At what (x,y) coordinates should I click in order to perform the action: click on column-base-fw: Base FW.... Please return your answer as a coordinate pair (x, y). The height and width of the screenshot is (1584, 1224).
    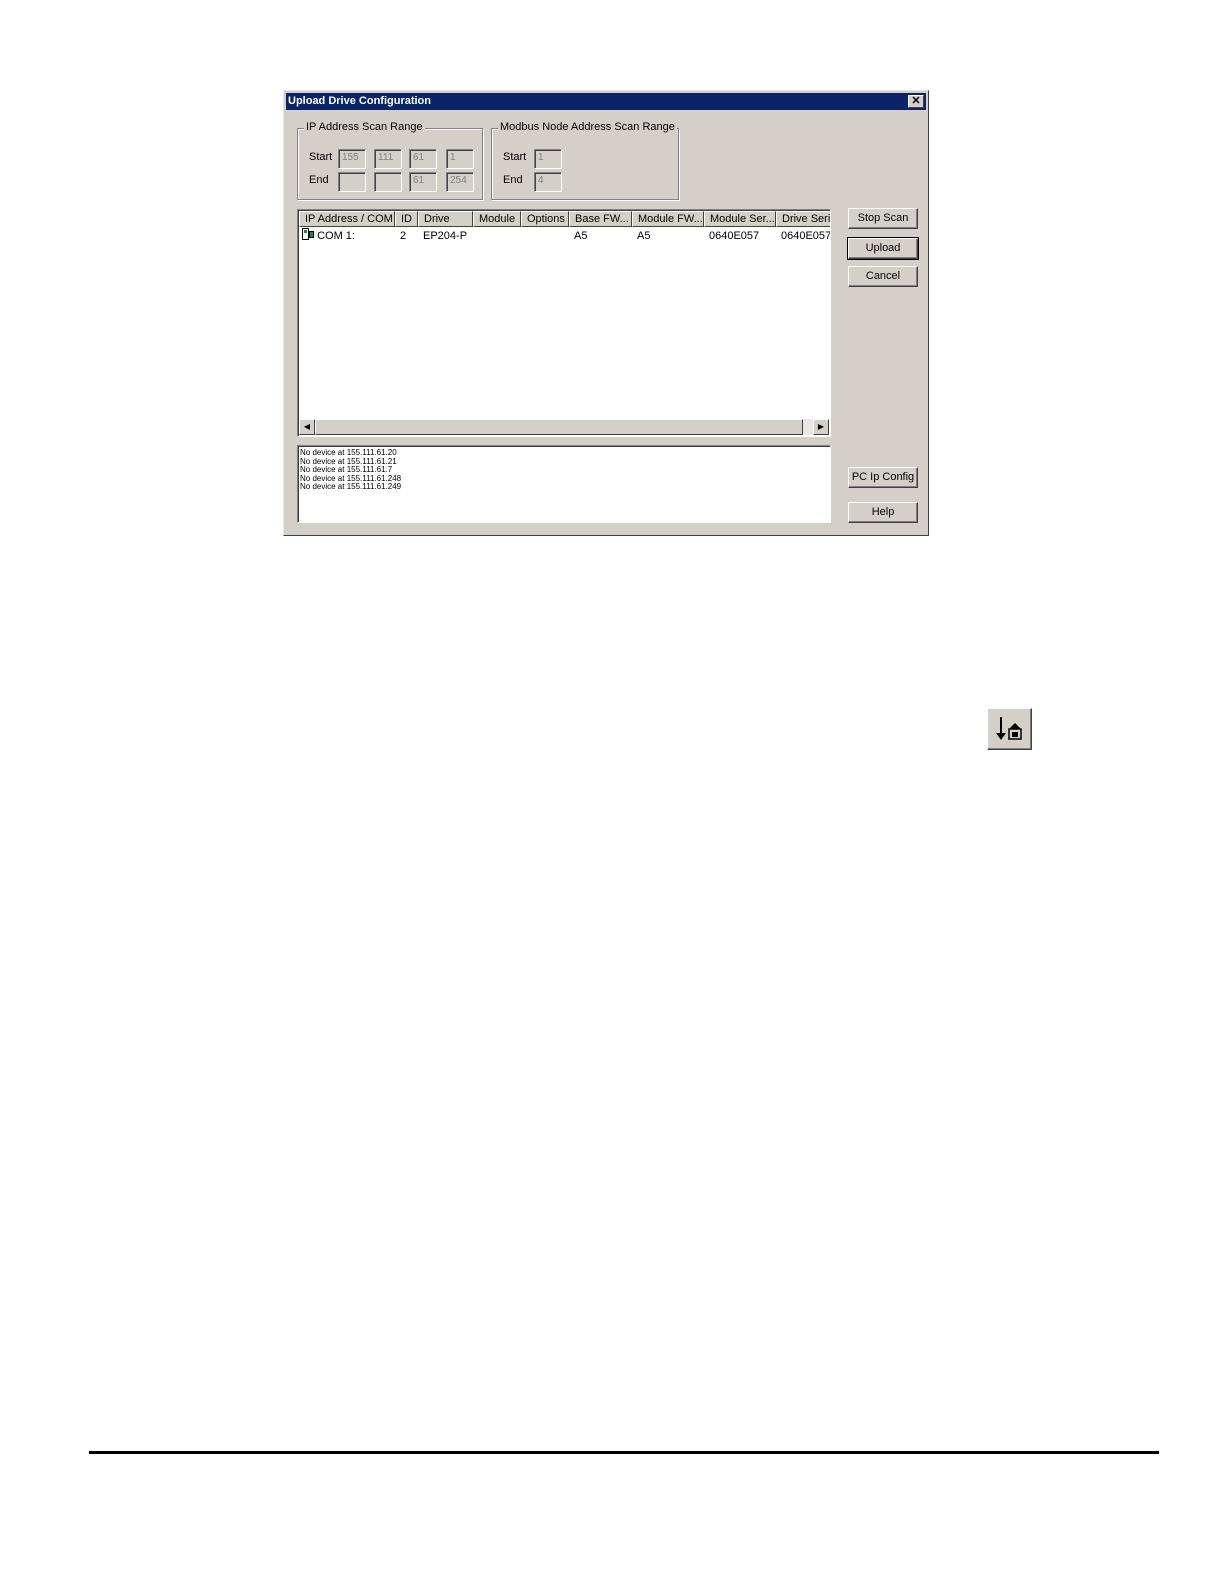
    Looking at the image, I should click on (600, 219).